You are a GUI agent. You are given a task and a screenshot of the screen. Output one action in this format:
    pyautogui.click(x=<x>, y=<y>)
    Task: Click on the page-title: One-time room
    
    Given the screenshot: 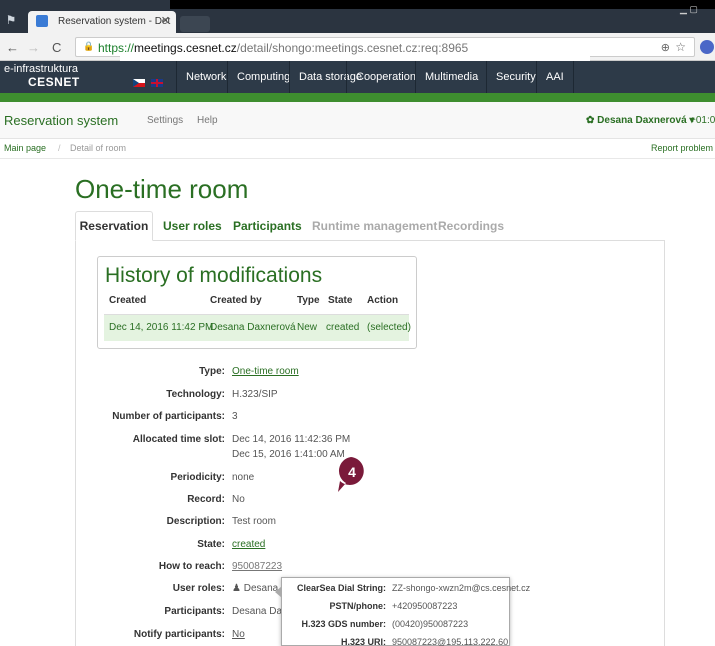 What is the action you would take?
    pyautogui.click(x=162, y=189)
    